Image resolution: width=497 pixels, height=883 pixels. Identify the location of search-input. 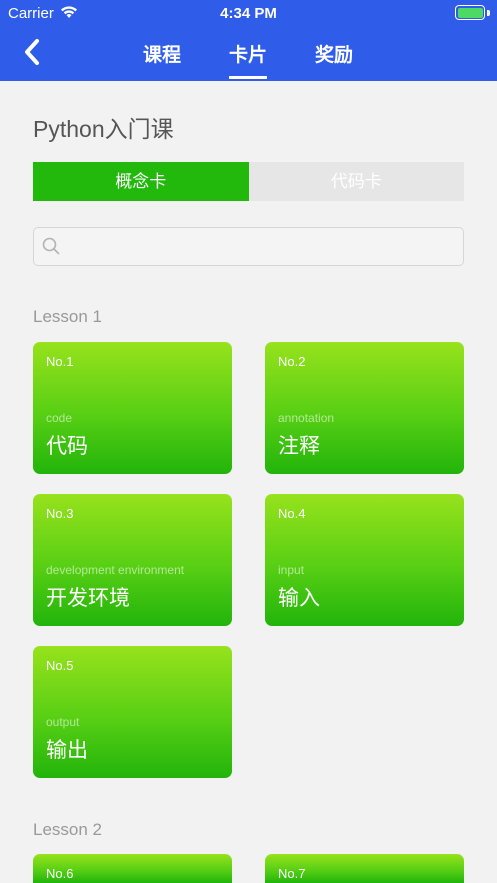
(260, 246).